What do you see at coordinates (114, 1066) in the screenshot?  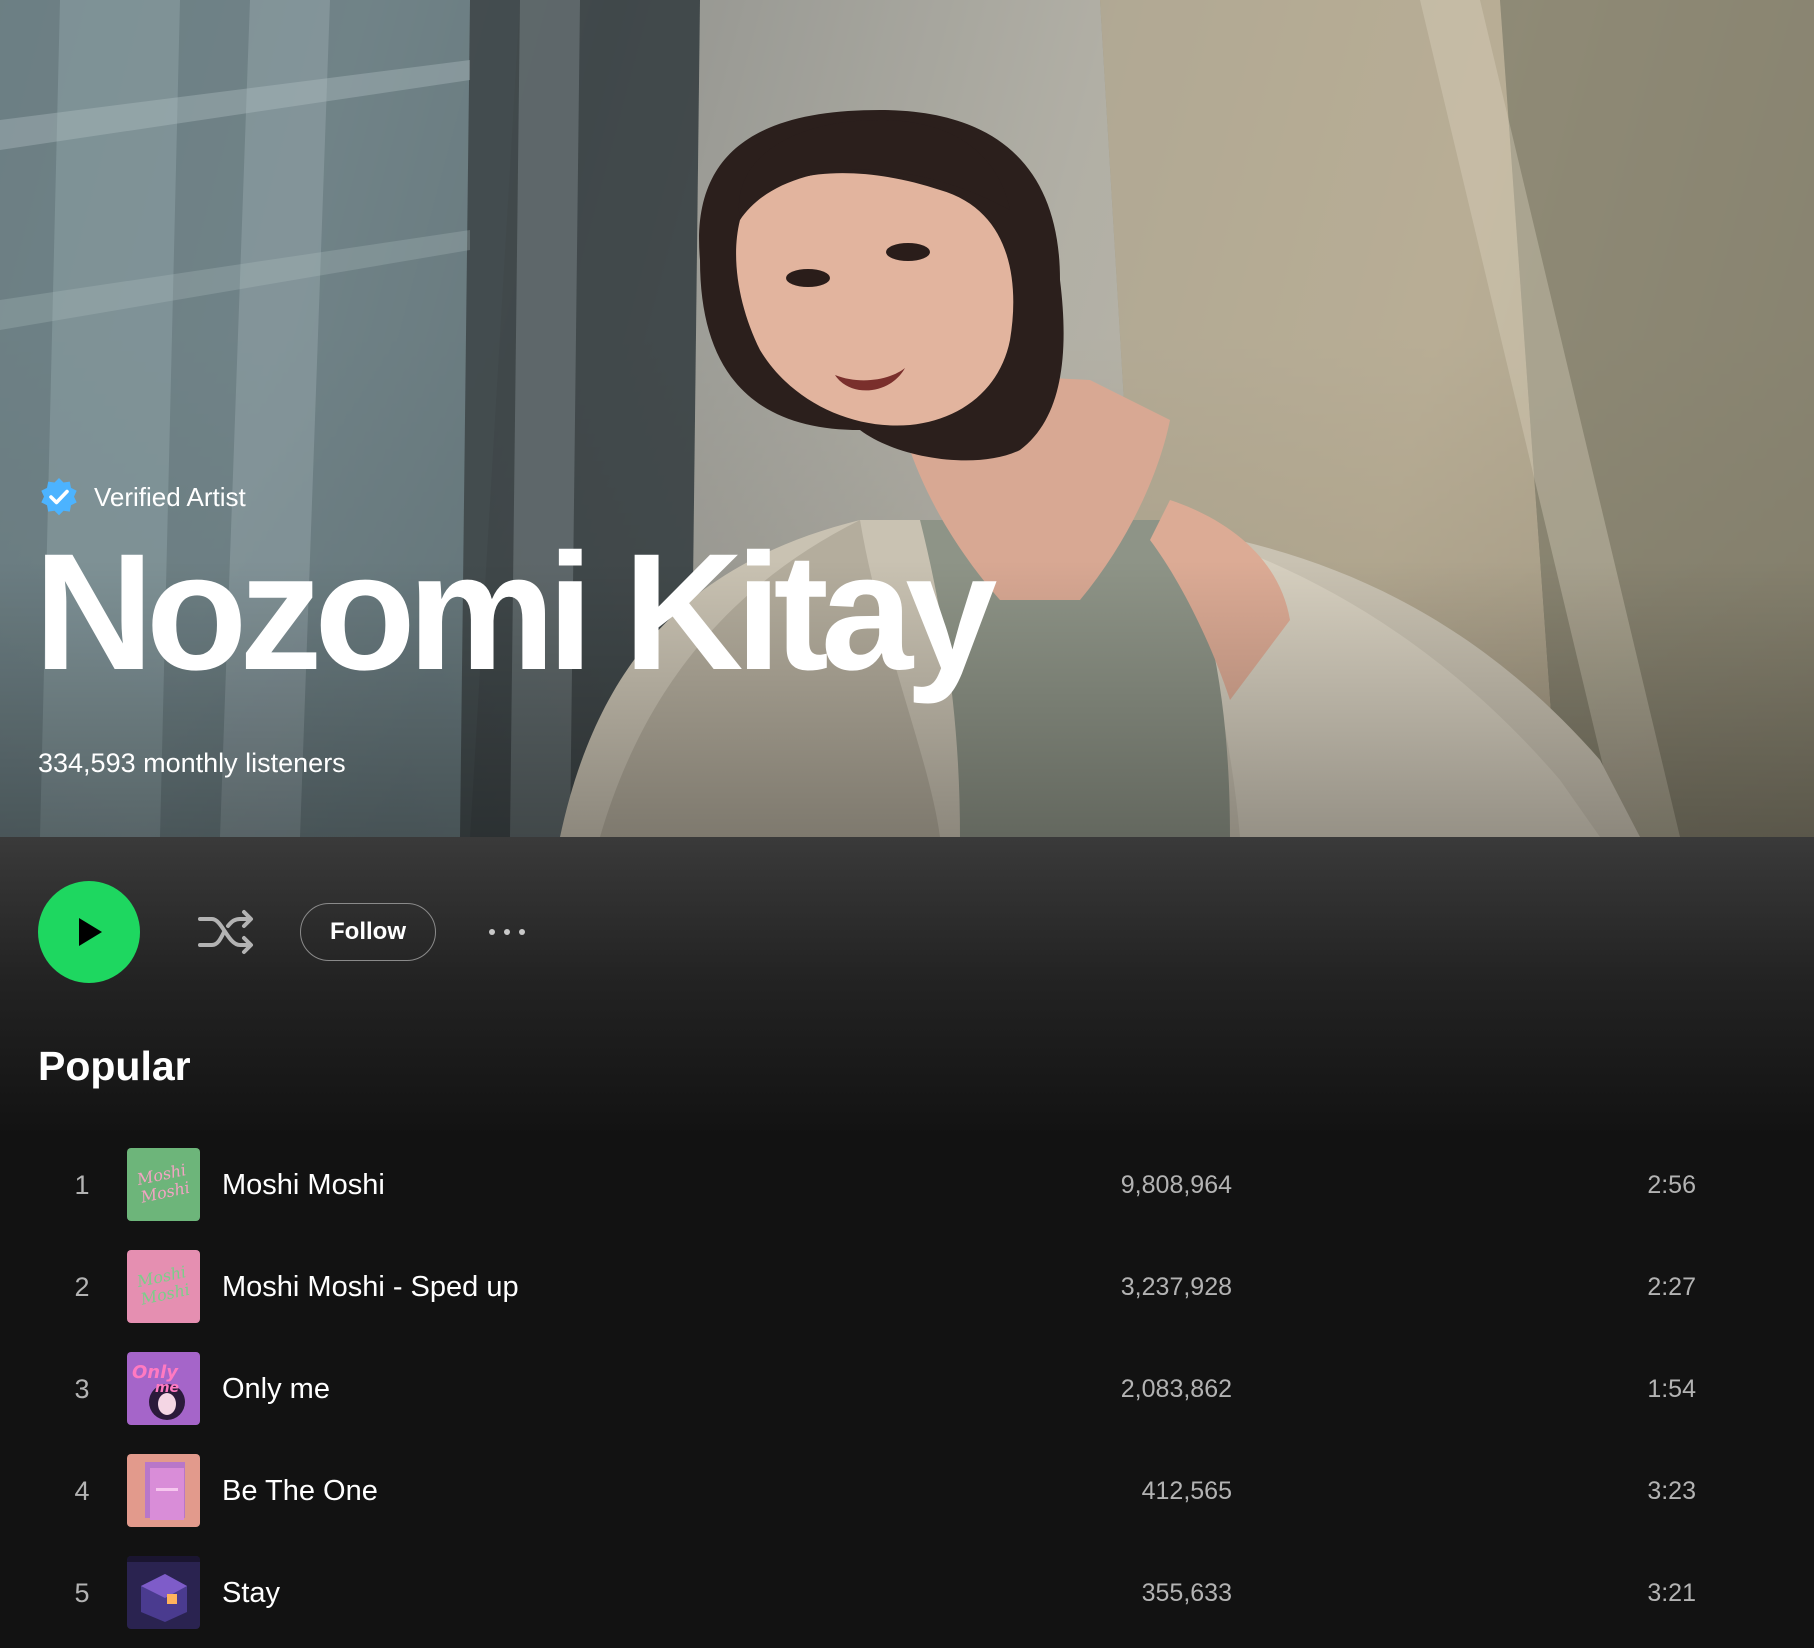 I see `popular-section-title: Popular` at bounding box center [114, 1066].